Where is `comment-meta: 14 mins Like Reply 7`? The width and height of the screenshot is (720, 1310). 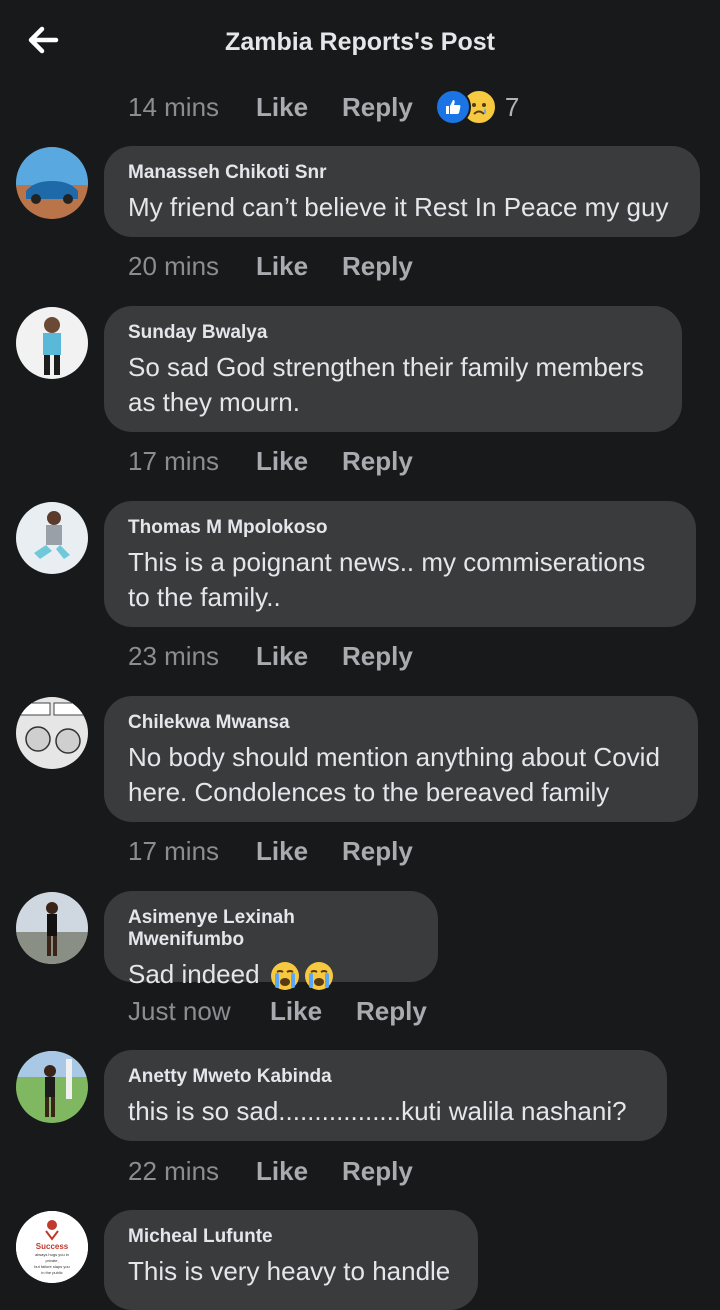 comment-meta: 14 mins Like Reply 7 is located at coordinates (323, 107).